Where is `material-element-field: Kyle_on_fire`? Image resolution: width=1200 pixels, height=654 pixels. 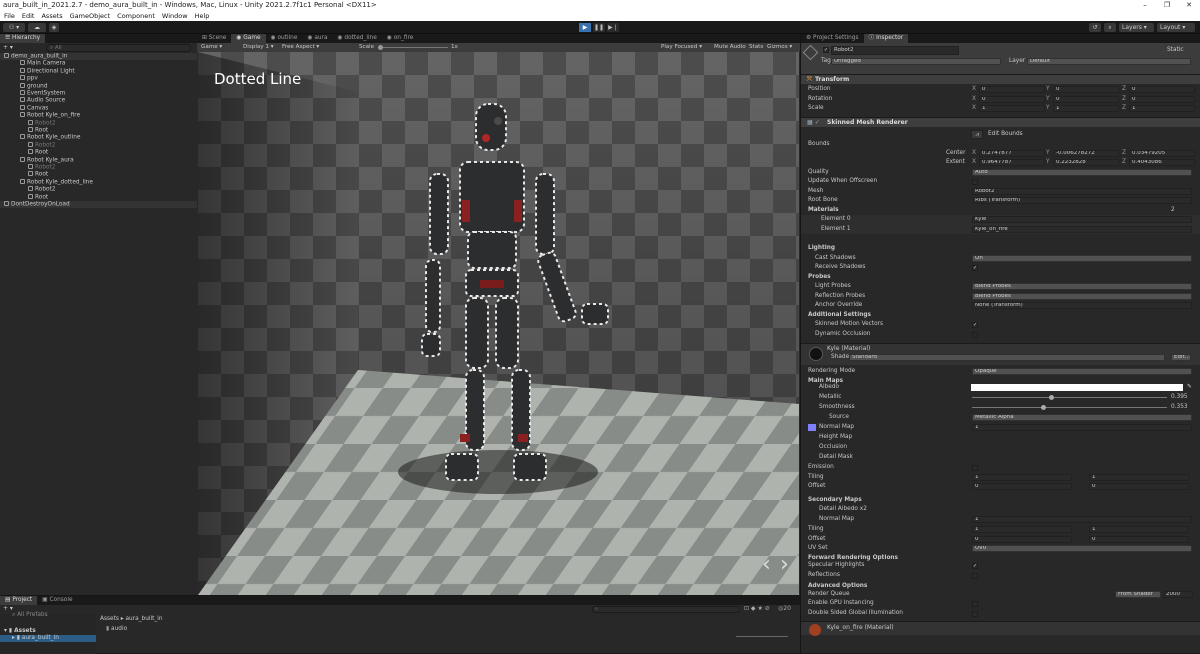 material-element-field: Kyle_on_fire is located at coordinates (1082, 229).